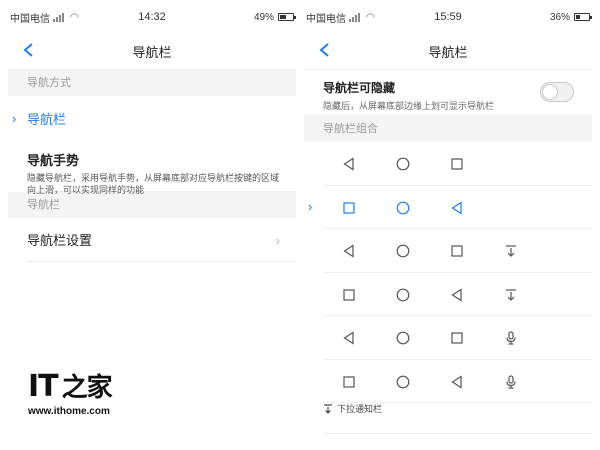 The height and width of the screenshot is (450, 600). I want to click on status-time: 14:32, so click(152, 17).